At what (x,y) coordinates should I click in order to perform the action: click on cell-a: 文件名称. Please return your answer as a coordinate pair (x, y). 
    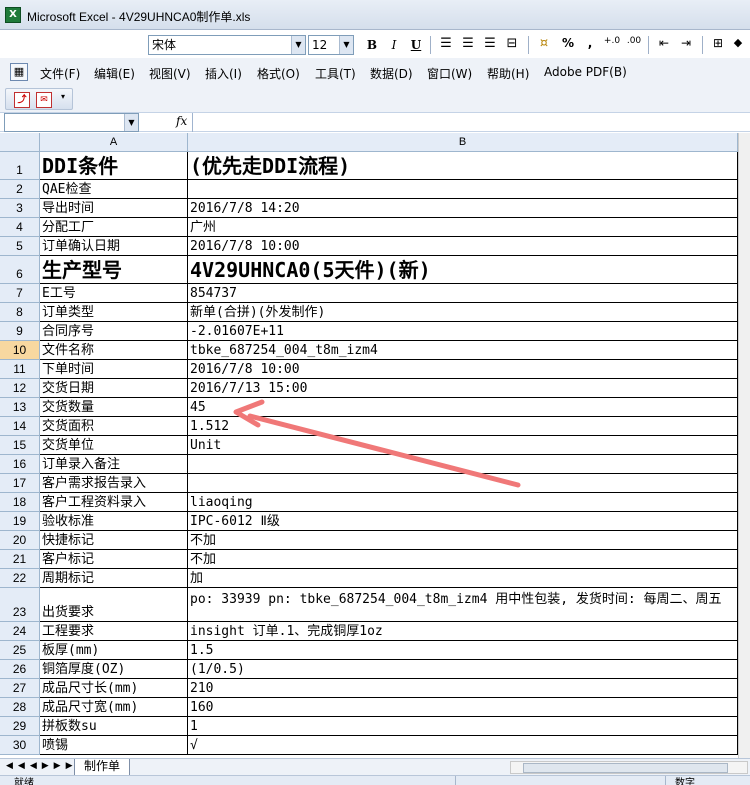
    Looking at the image, I should click on (114, 350).